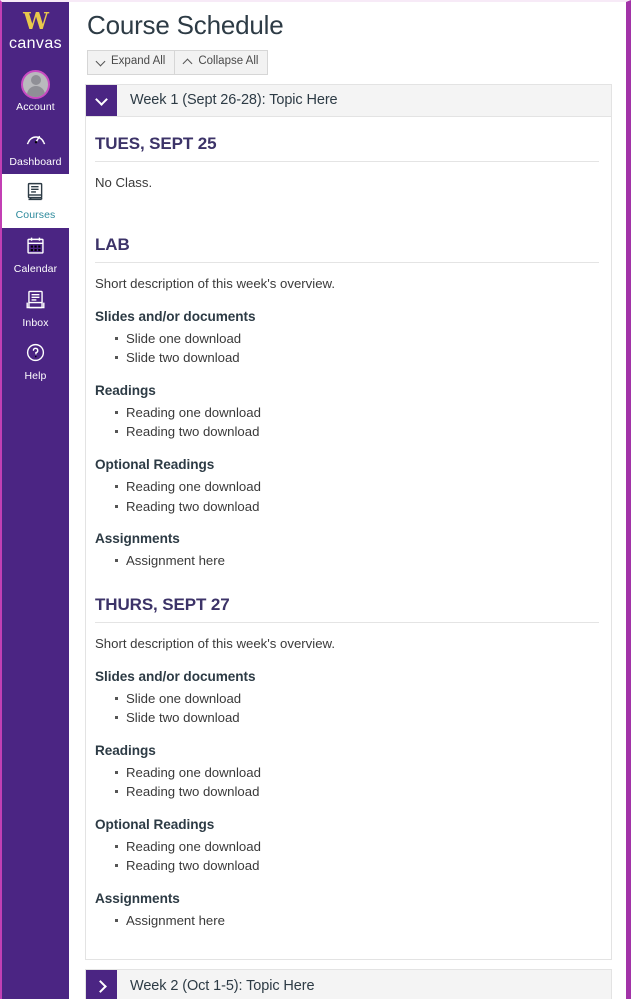  I want to click on day-block-tues: TUES, SEPT 25 No Class., so click(347, 158).